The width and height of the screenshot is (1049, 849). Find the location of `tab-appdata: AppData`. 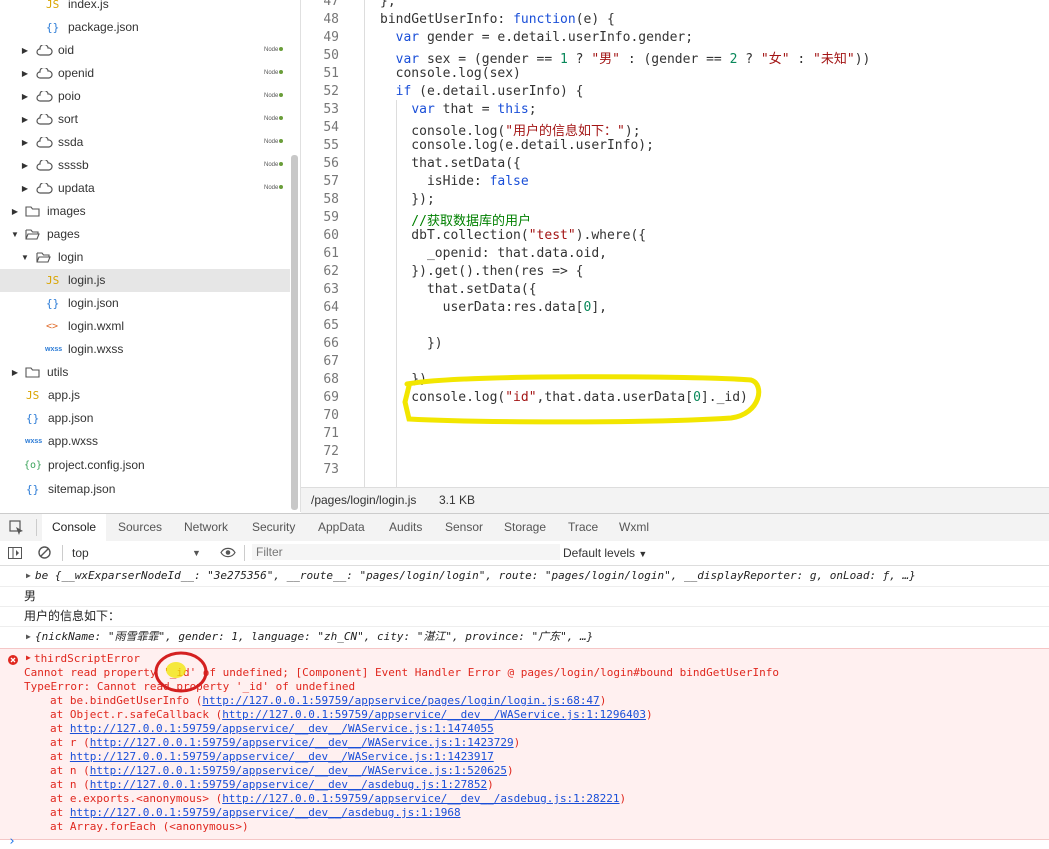

tab-appdata: AppData is located at coordinates (341, 527).